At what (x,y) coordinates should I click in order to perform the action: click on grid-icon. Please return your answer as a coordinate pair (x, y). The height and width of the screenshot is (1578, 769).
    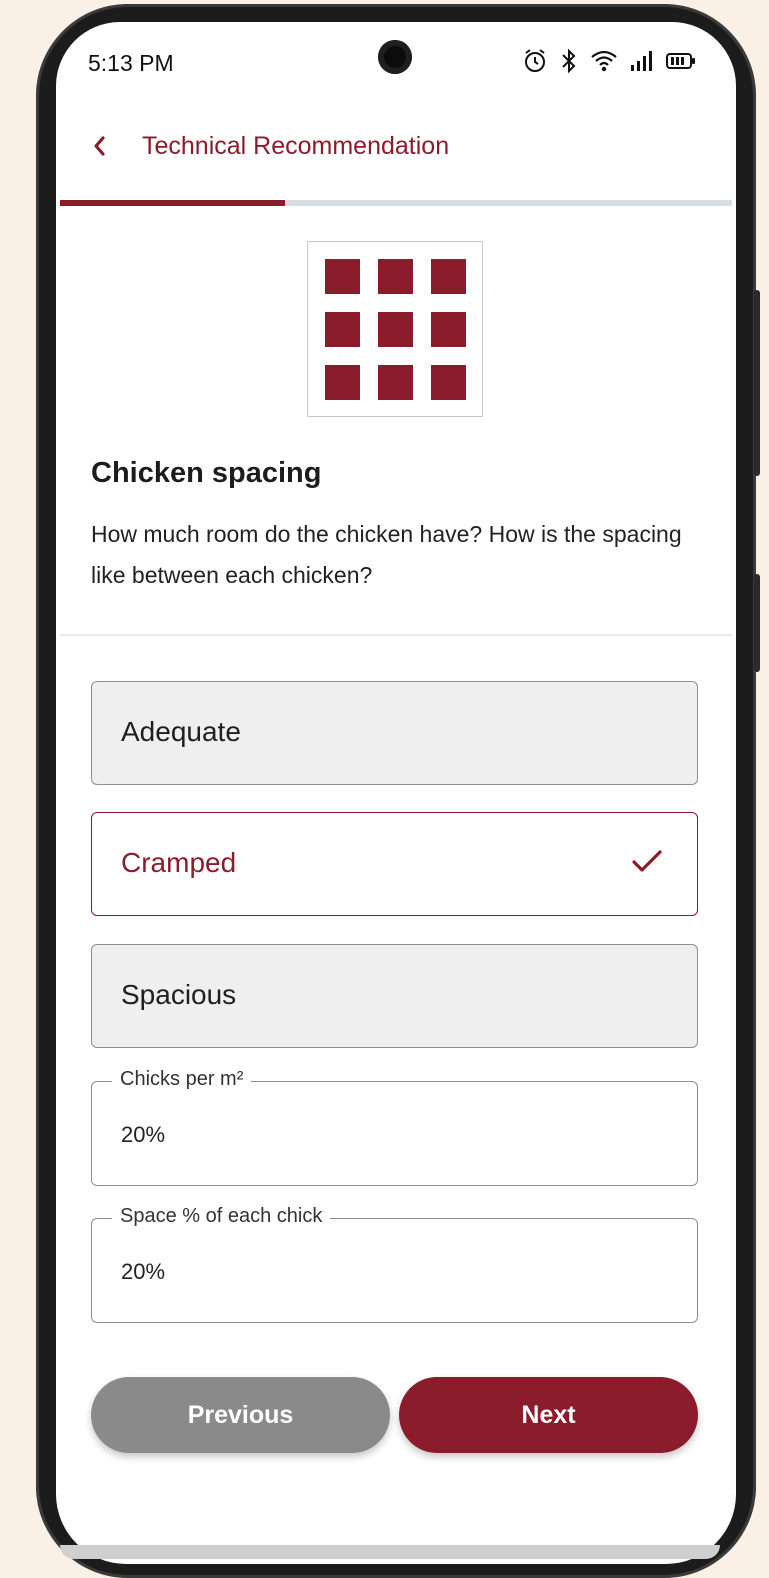
    Looking at the image, I should click on (395, 329).